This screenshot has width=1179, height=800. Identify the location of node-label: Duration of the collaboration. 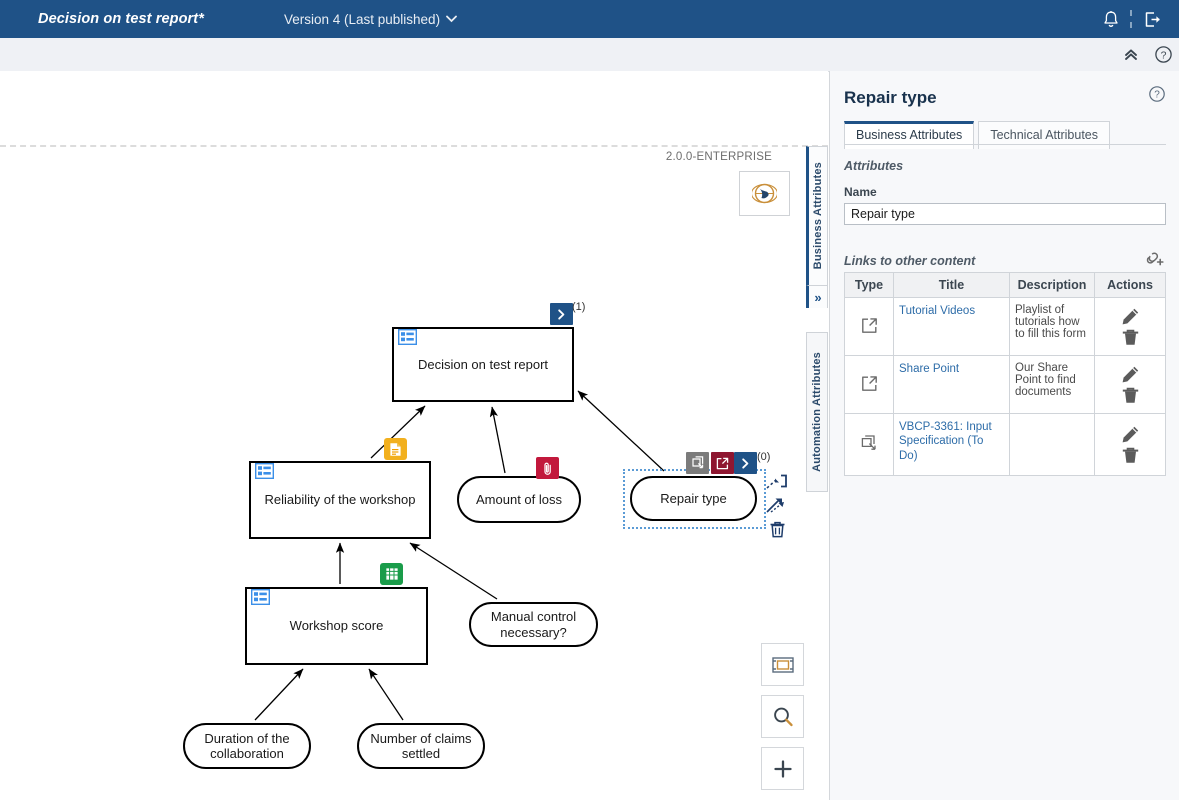
(247, 745).